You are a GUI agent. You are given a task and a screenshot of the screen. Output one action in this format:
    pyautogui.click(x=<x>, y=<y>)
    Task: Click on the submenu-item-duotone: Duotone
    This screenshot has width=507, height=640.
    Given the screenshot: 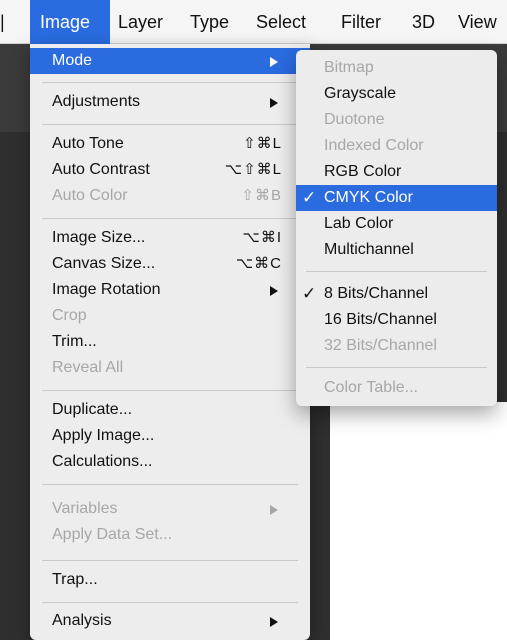 What is the action you would take?
    pyautogui.click(x=396, y=120)
    